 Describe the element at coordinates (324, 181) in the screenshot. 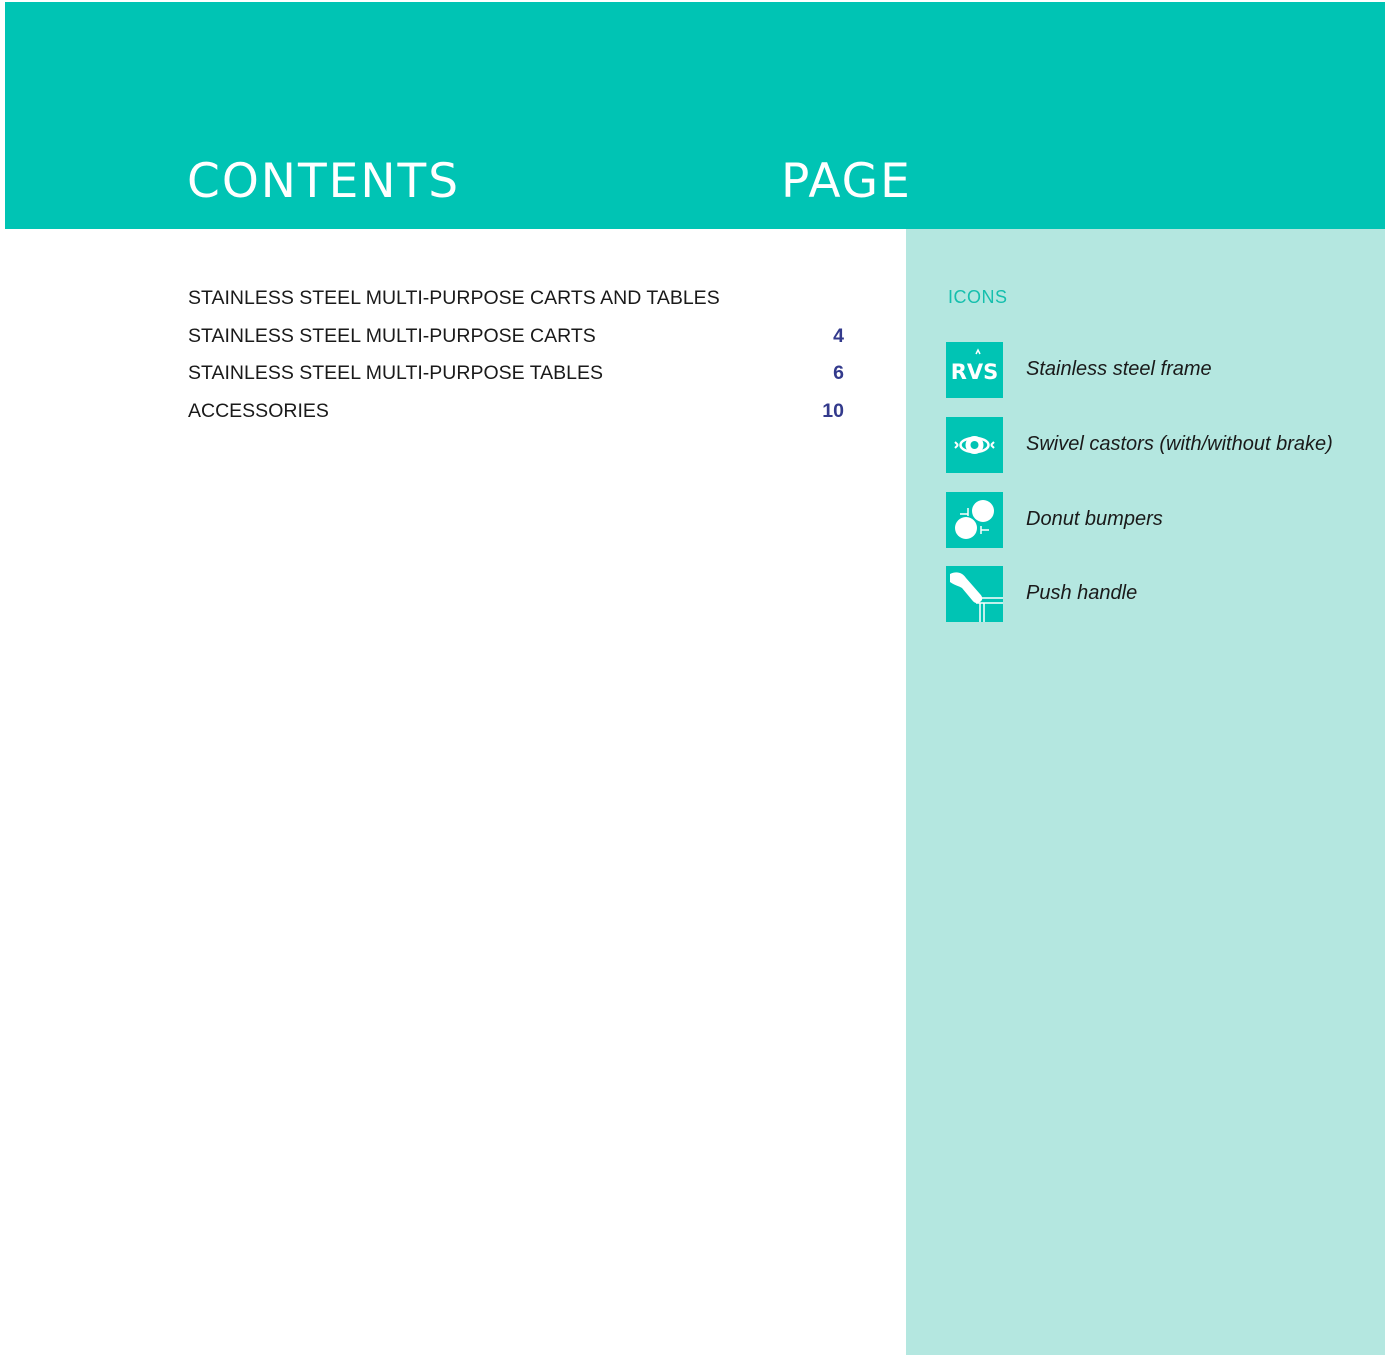

I see `contents-title: CONTENTS` at that location.